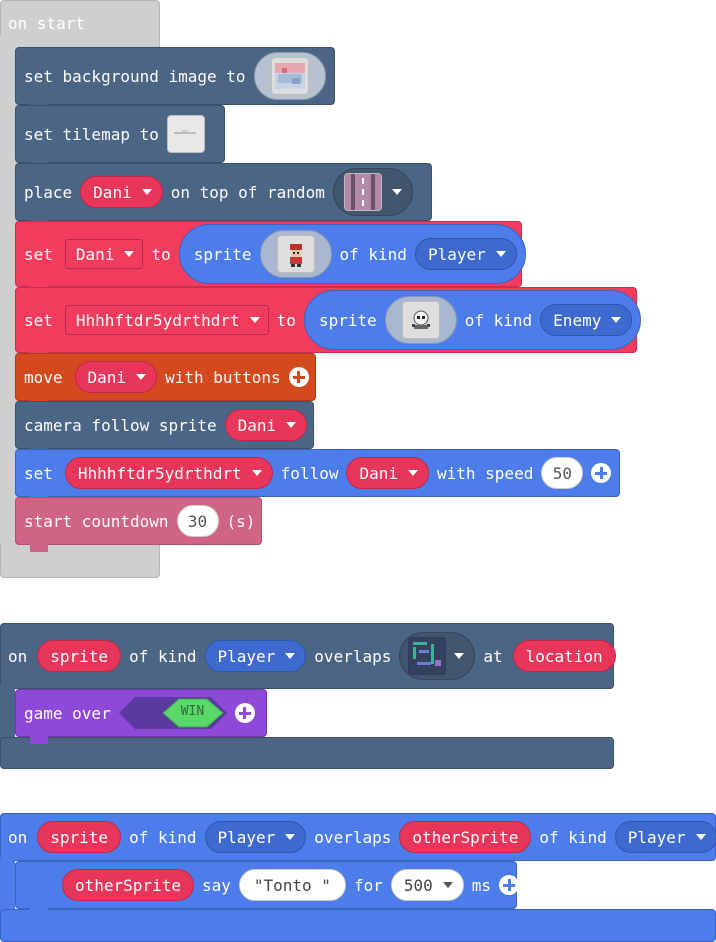 This screenshot has height=942, width=716. What do you see at coordinates (378, 473) in the screenshot?
I see `target-sprite-value: Dani` at bounding box center [378, 473].